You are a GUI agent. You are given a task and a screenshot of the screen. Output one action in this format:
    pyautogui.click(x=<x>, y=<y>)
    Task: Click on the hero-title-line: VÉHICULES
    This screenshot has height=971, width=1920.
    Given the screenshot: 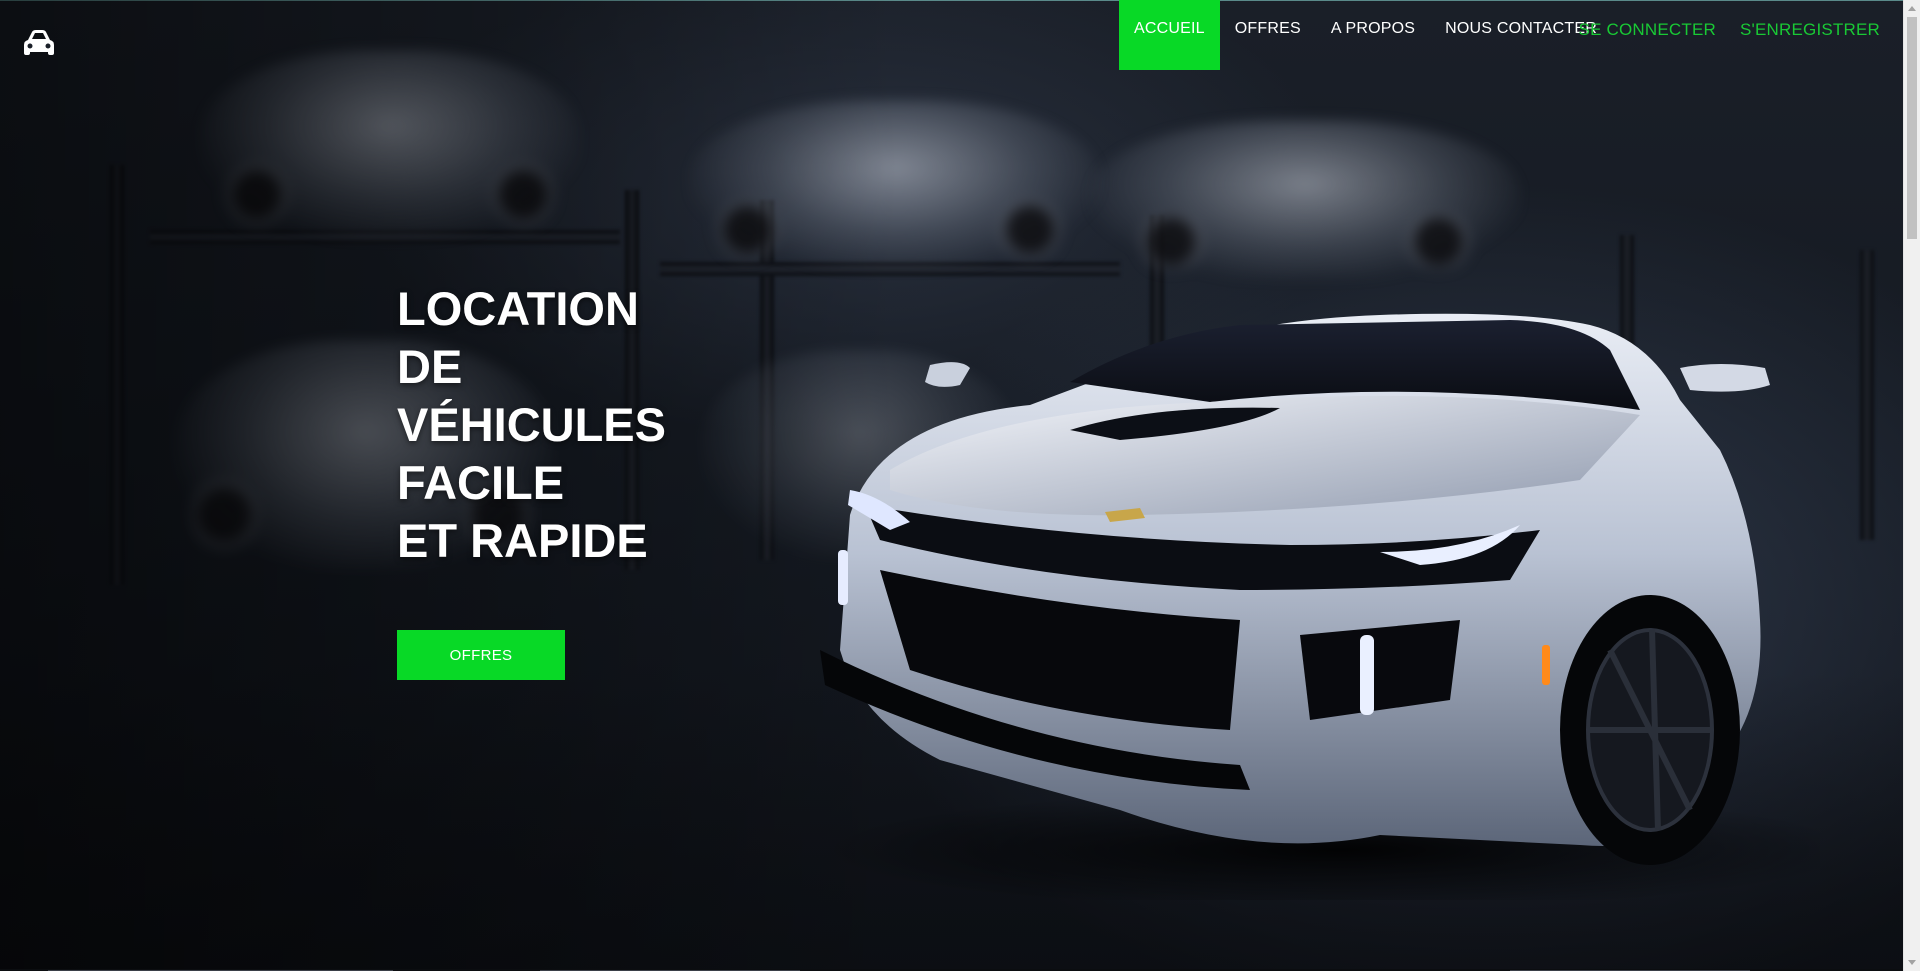 What is the action you would take?
    pyautogui.click(x=531, y=424)
    